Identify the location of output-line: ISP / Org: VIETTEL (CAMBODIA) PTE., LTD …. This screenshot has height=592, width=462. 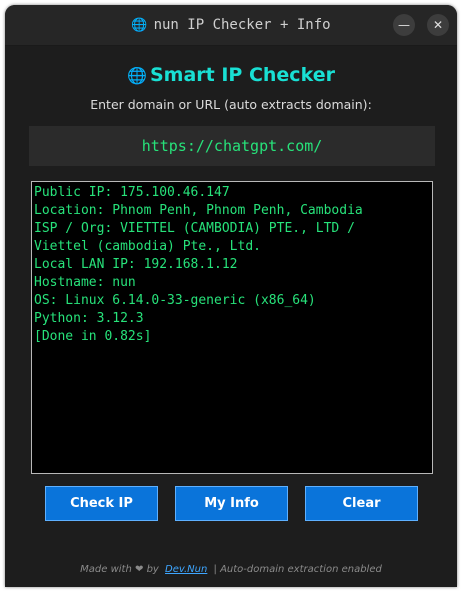
(194, 228).